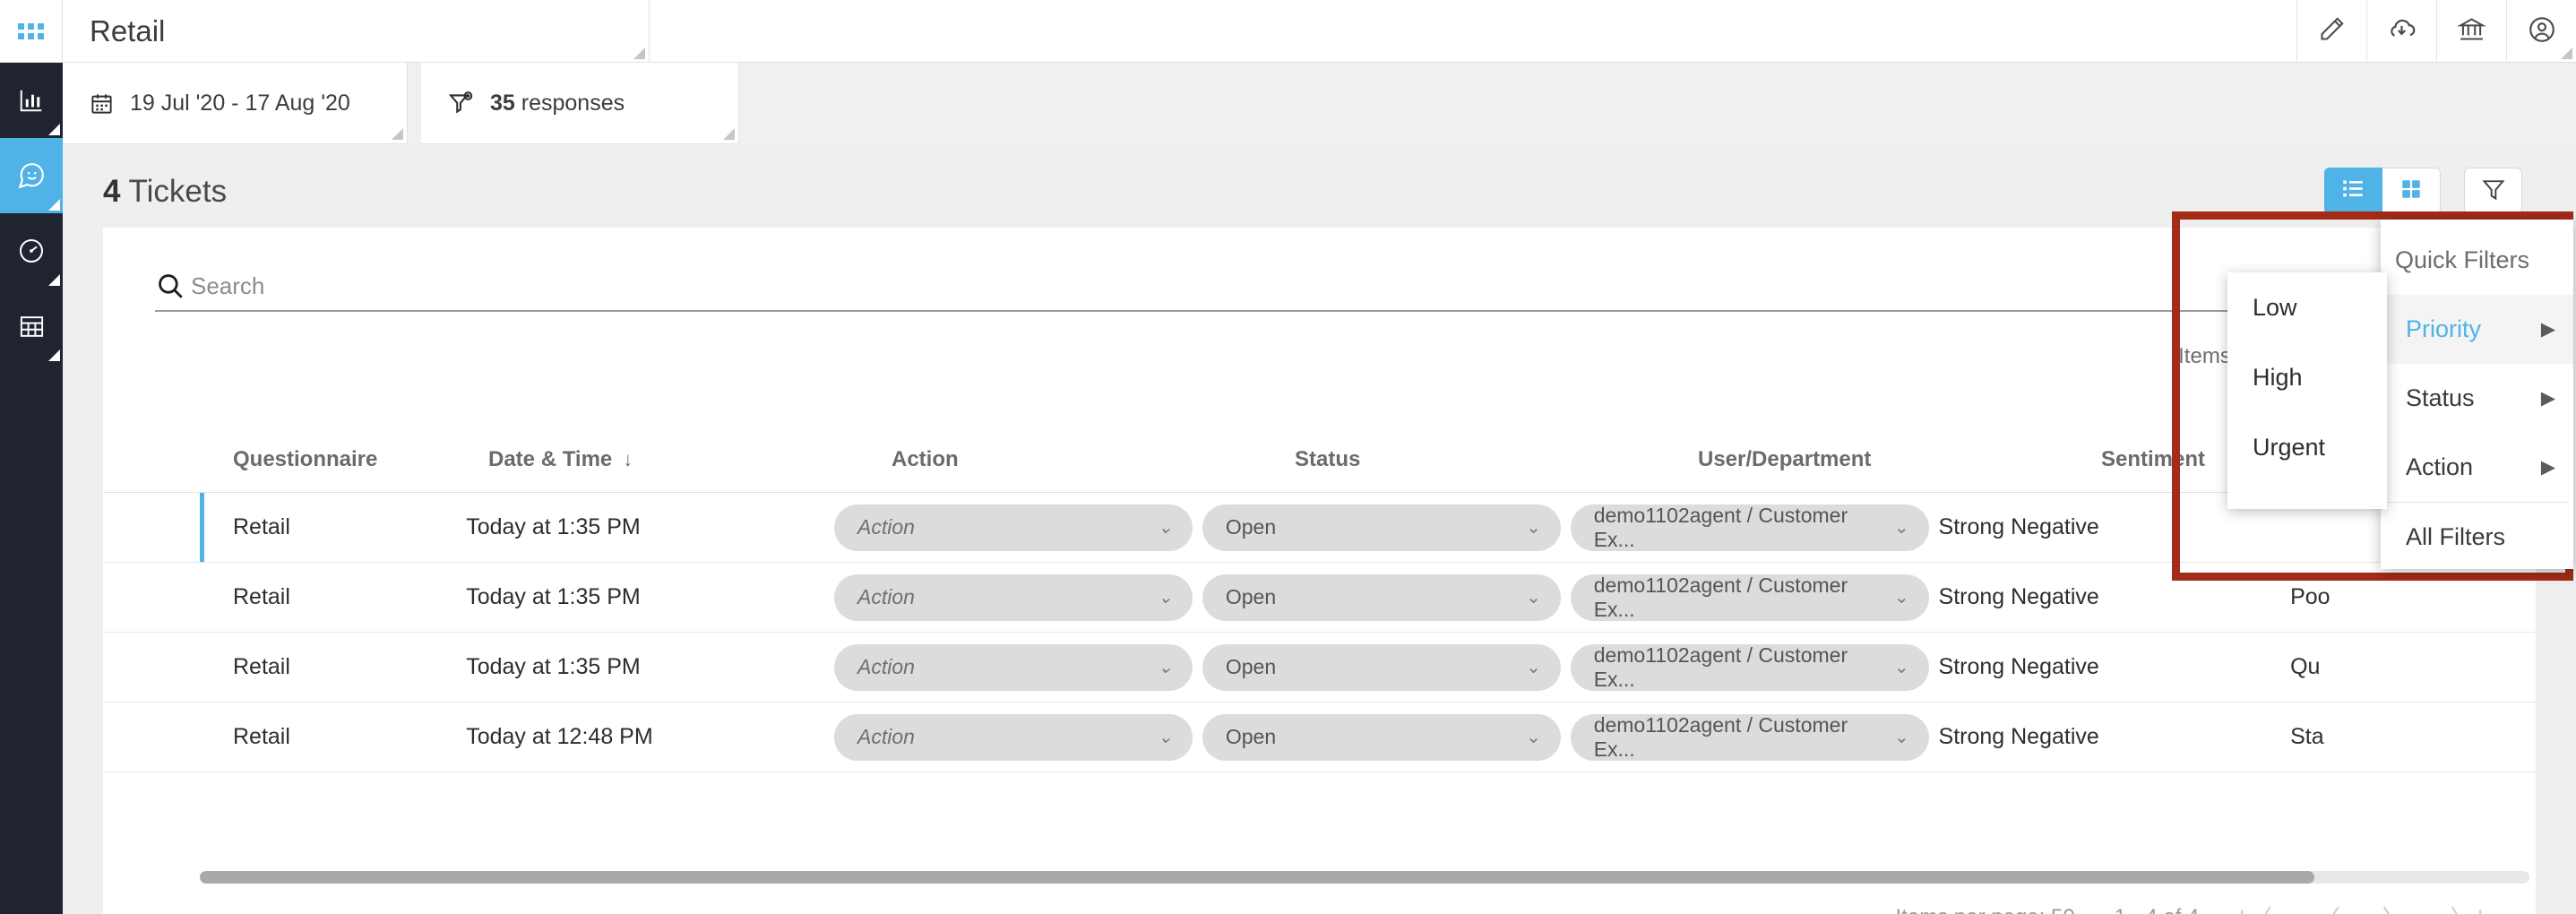 The height and width of the screenshot is (914, 2576). I want to click on priority-option-low: Low, so click(2307, 307).